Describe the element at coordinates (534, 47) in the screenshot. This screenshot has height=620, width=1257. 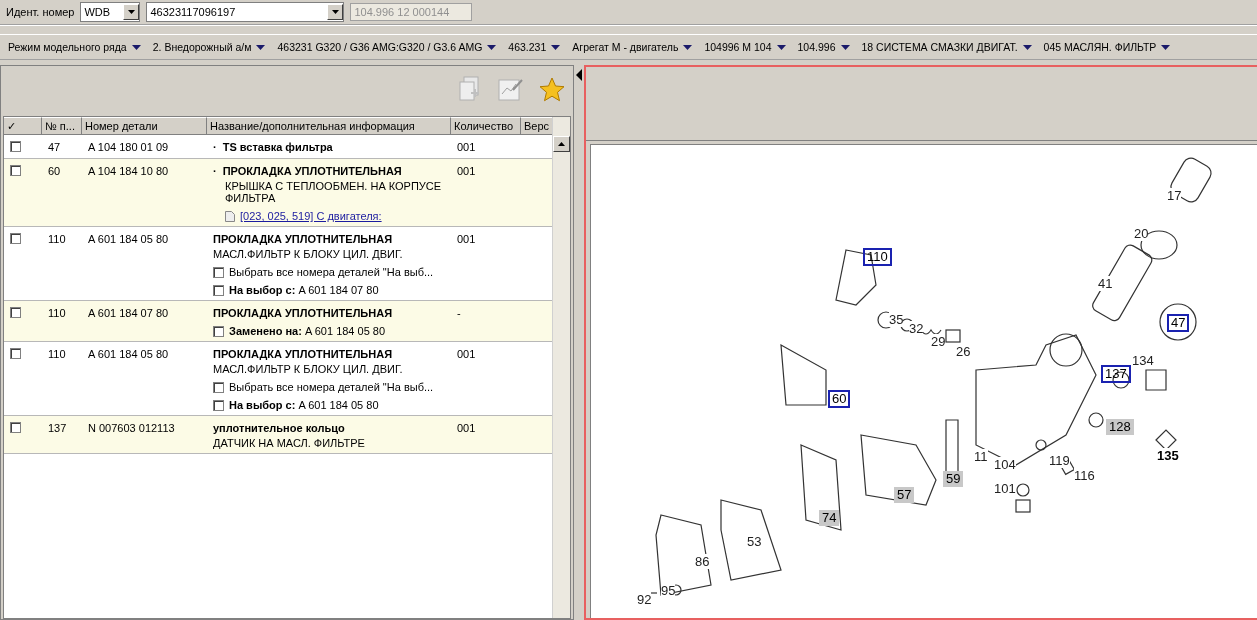
I see `breadcrumb-dropdown: 463.231` at that location.